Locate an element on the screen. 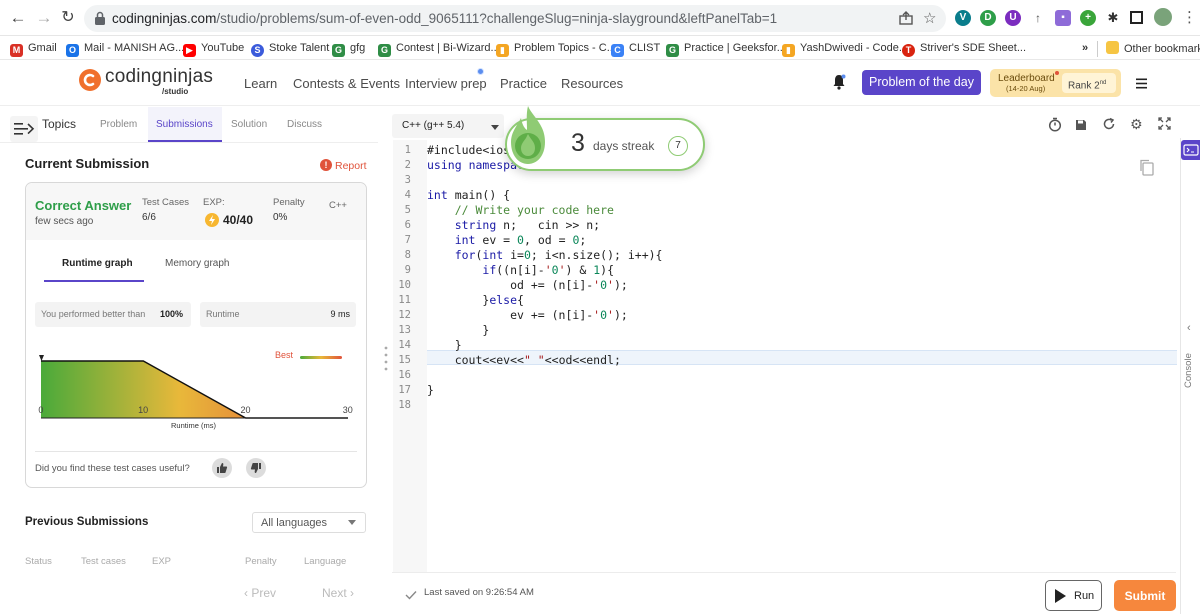  bar-chart-icon: ▮ is located at coordinates (502, 50).